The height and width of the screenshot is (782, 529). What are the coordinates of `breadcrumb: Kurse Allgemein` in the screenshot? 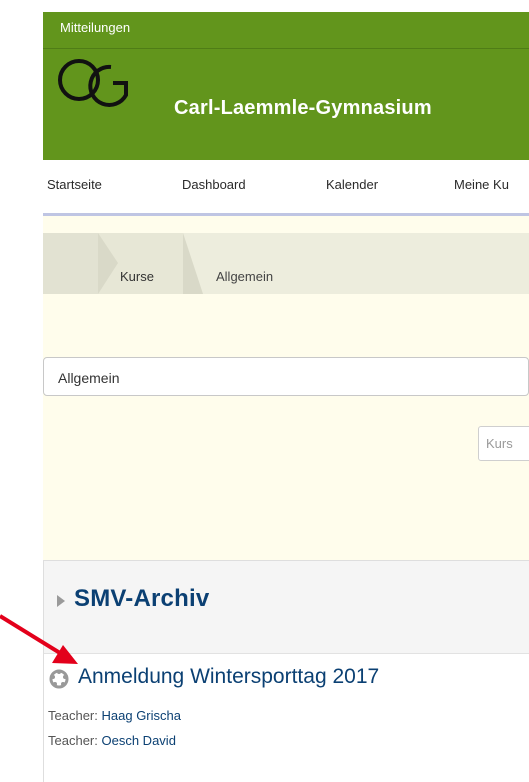 It's located at (286, 263).